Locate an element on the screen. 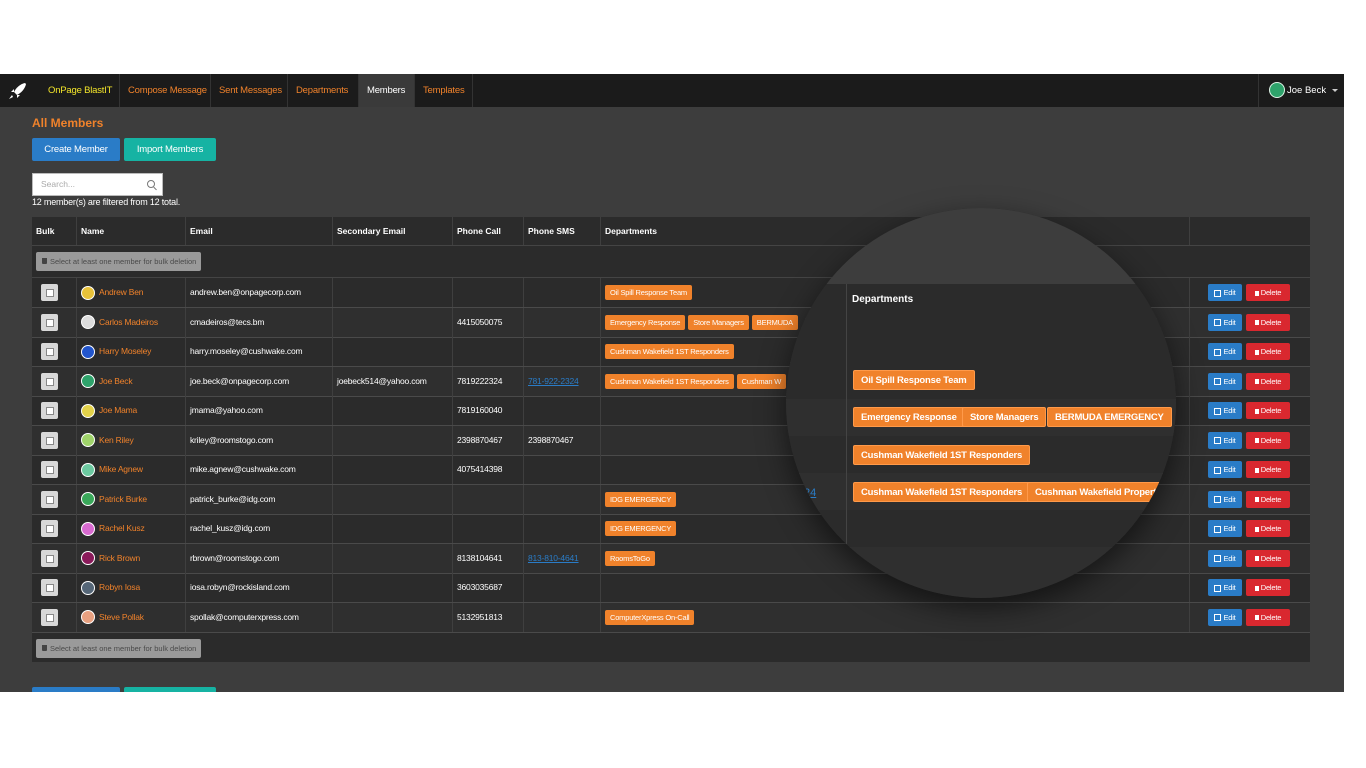 This screenshot has height=768, width=1366. email-cell: spollak@computerxpress.com is located at coordinates (259, 617).